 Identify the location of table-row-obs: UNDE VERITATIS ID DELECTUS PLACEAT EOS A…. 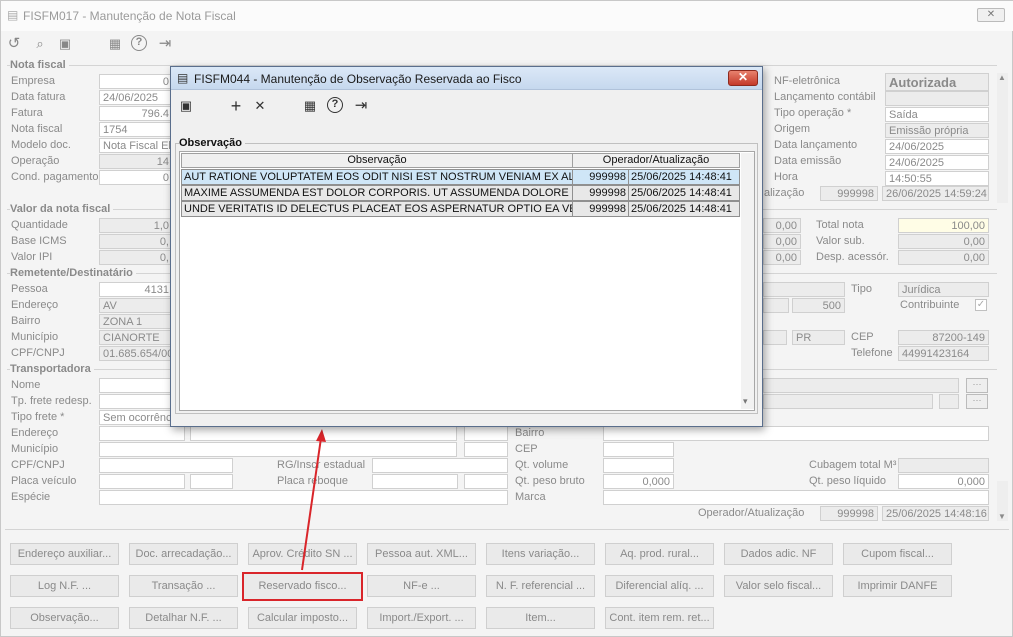
(377, 209).